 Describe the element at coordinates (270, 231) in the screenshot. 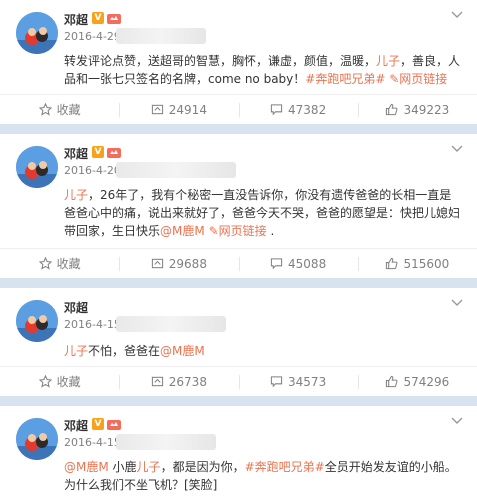

I see `content-text: .` at that location.